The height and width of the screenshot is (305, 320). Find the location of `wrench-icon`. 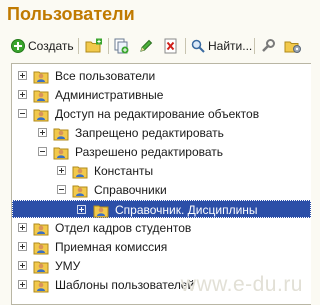

wrench-icon is located at coordinates (268, 45).